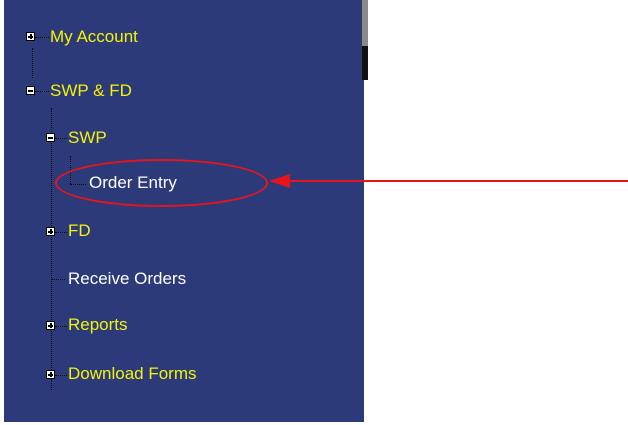  Describe the element at coordinates (458, 181) in the screenshot. I see `annotation-arrow-line` at that location.